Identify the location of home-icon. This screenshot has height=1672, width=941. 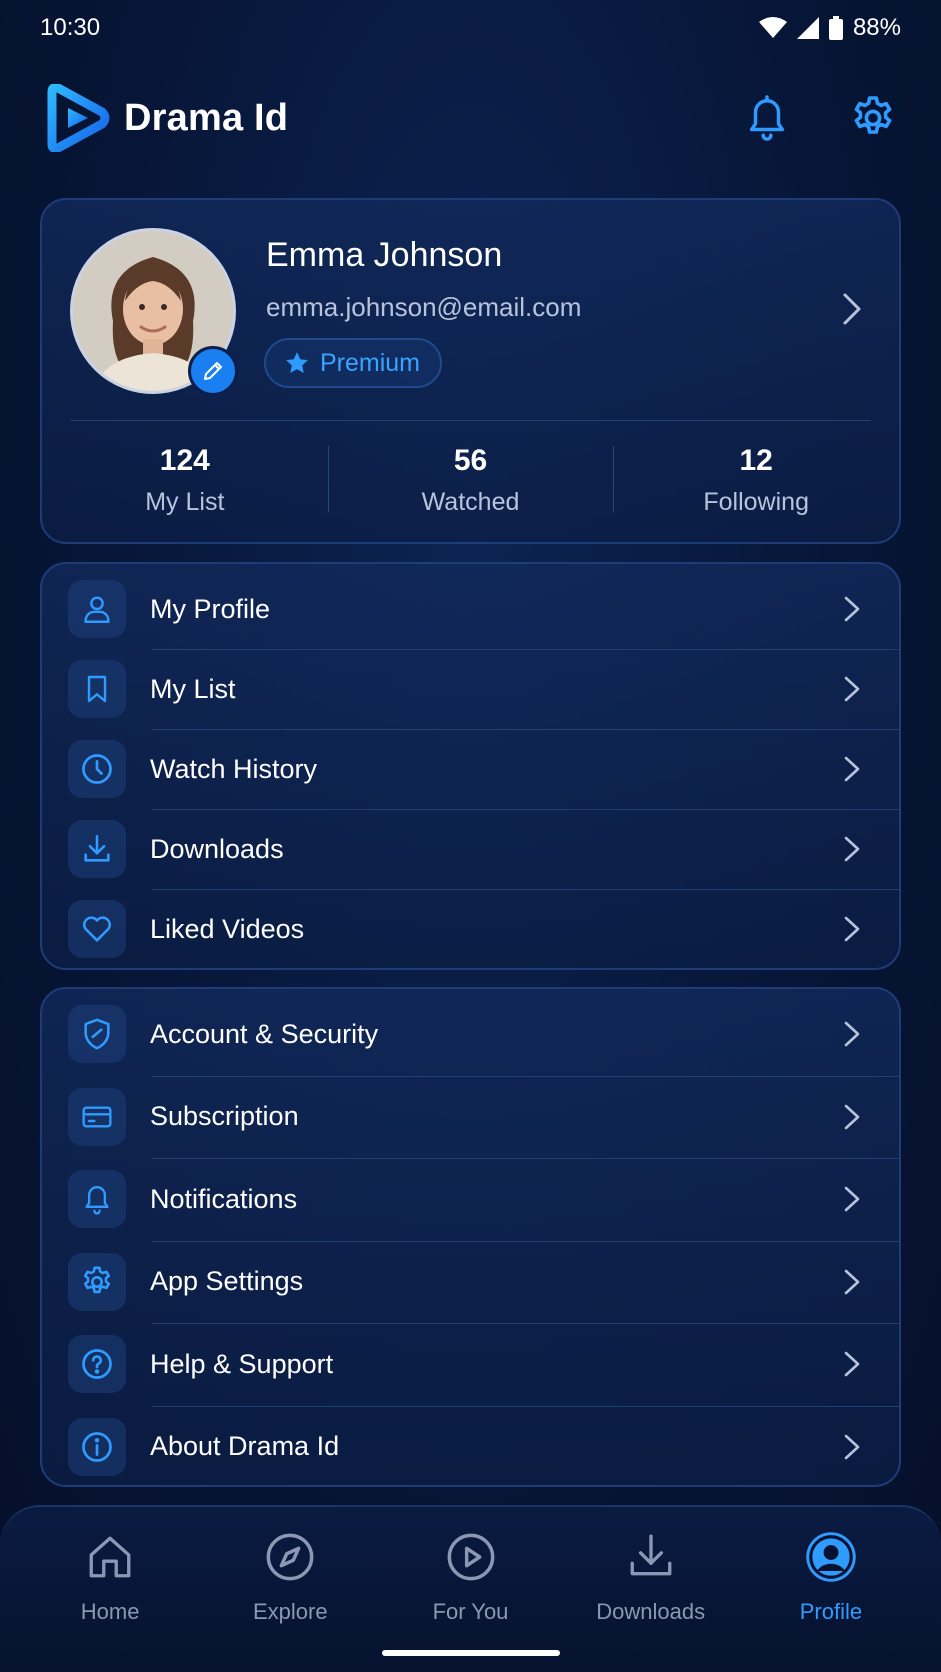
(110, 1557).